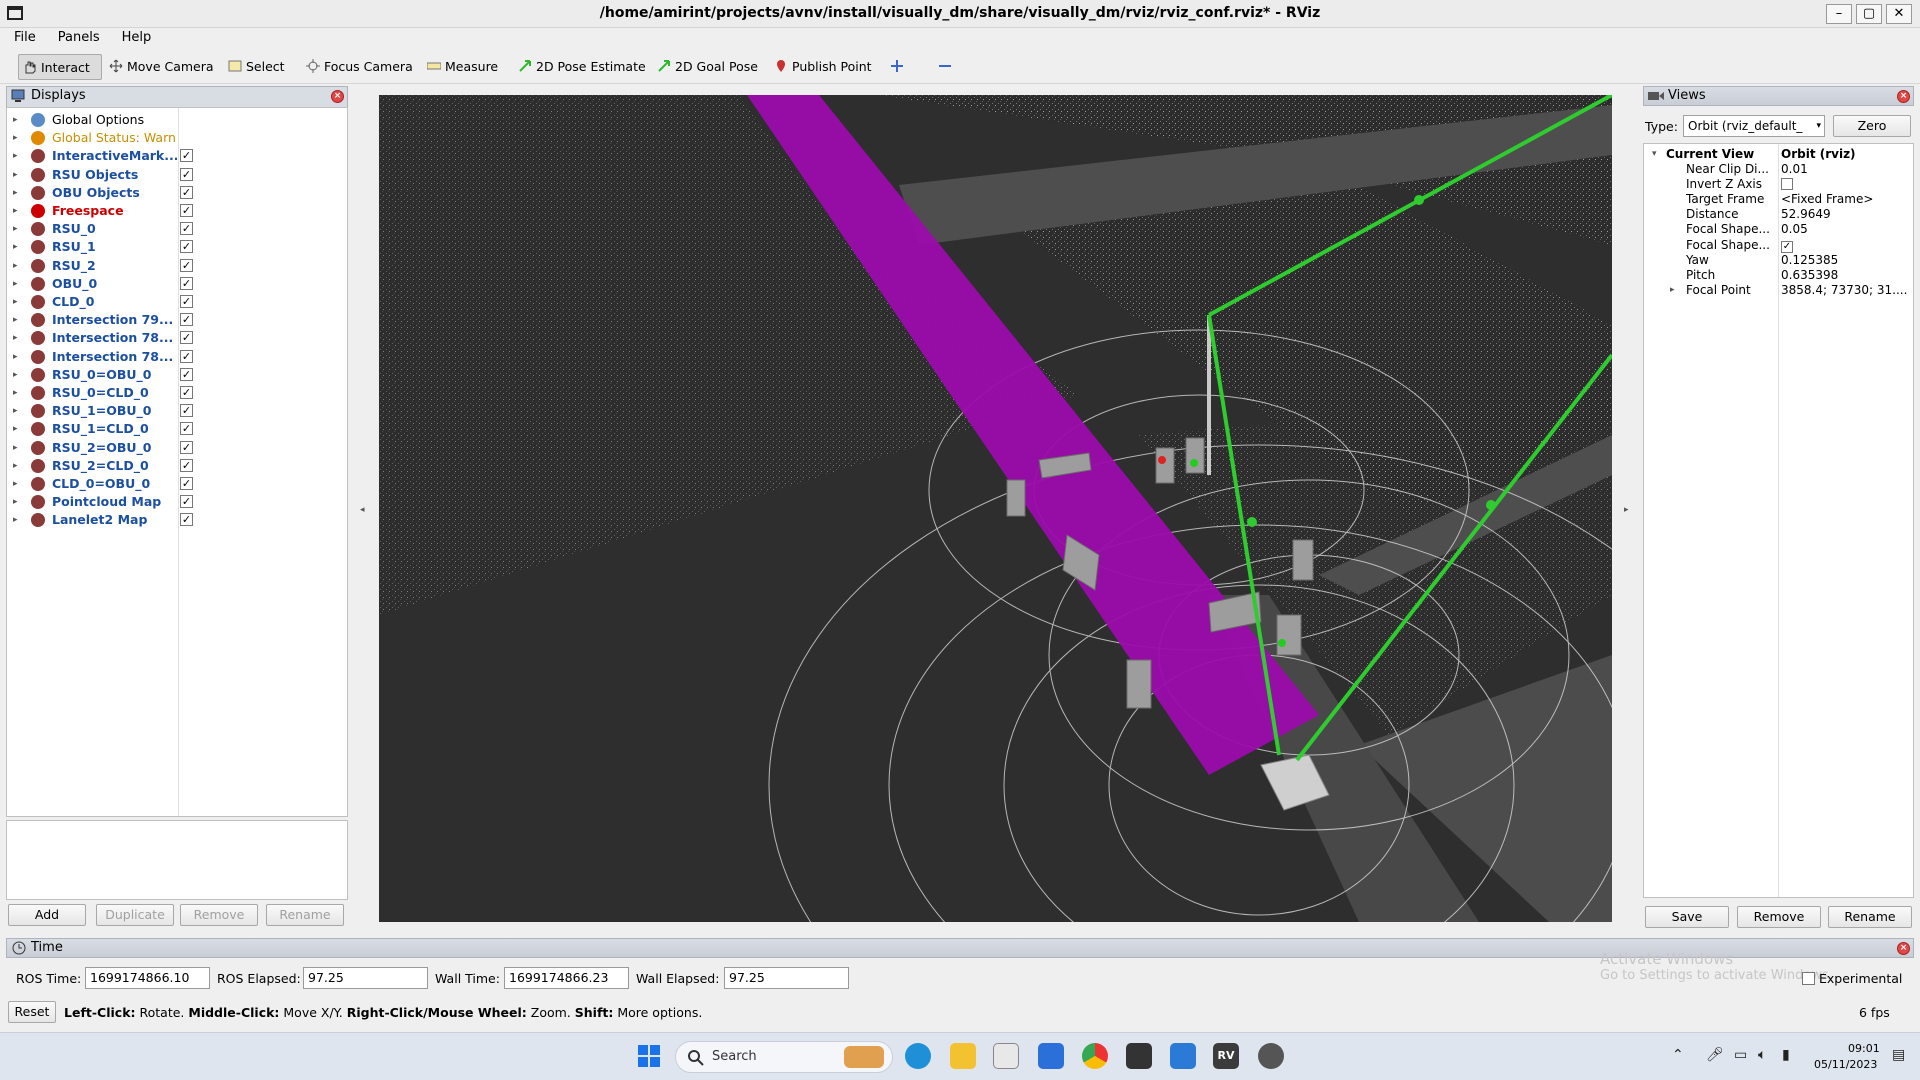 This screenshot has width=1920, height=1080. What do you see at coordinates (1779, 214) in the screenshot?
I see `view-property-row: Distance 52.9649` at bounding box center [1779, 214].